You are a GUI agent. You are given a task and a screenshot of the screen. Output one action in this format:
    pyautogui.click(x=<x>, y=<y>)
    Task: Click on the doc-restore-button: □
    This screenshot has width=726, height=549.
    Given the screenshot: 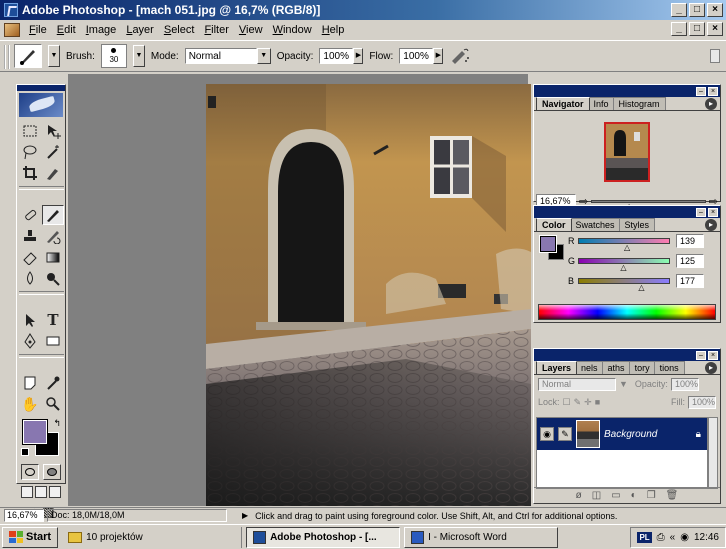 What is the action you would take?
    pyautogui.click(x=697, y=29)
    